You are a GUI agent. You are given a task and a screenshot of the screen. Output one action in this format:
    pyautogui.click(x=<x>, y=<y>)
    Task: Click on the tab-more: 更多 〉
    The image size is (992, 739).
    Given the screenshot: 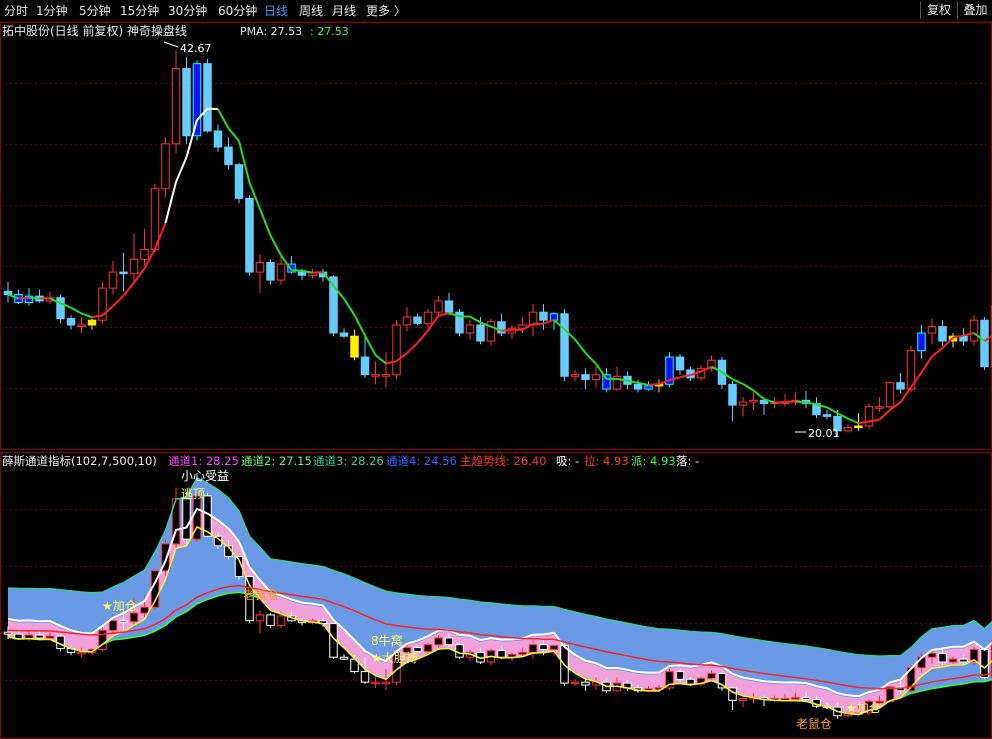 What is the action you would take?
    pyautogui.click(x=386, y=10)
    